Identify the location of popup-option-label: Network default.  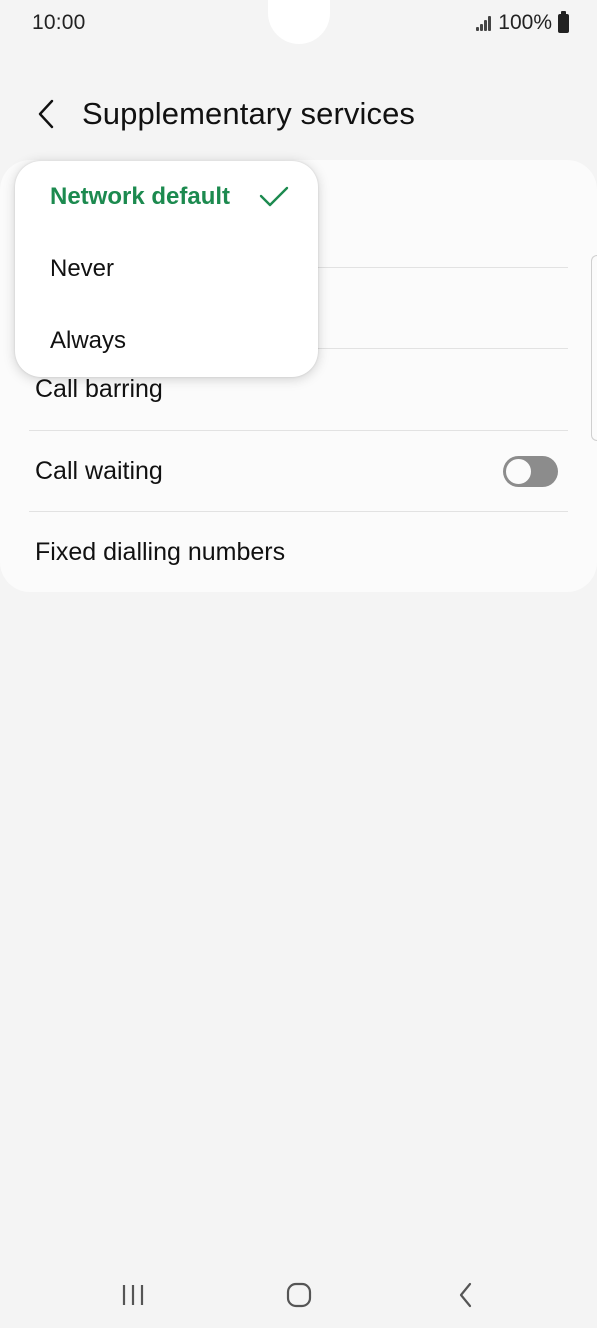
(140, 196).